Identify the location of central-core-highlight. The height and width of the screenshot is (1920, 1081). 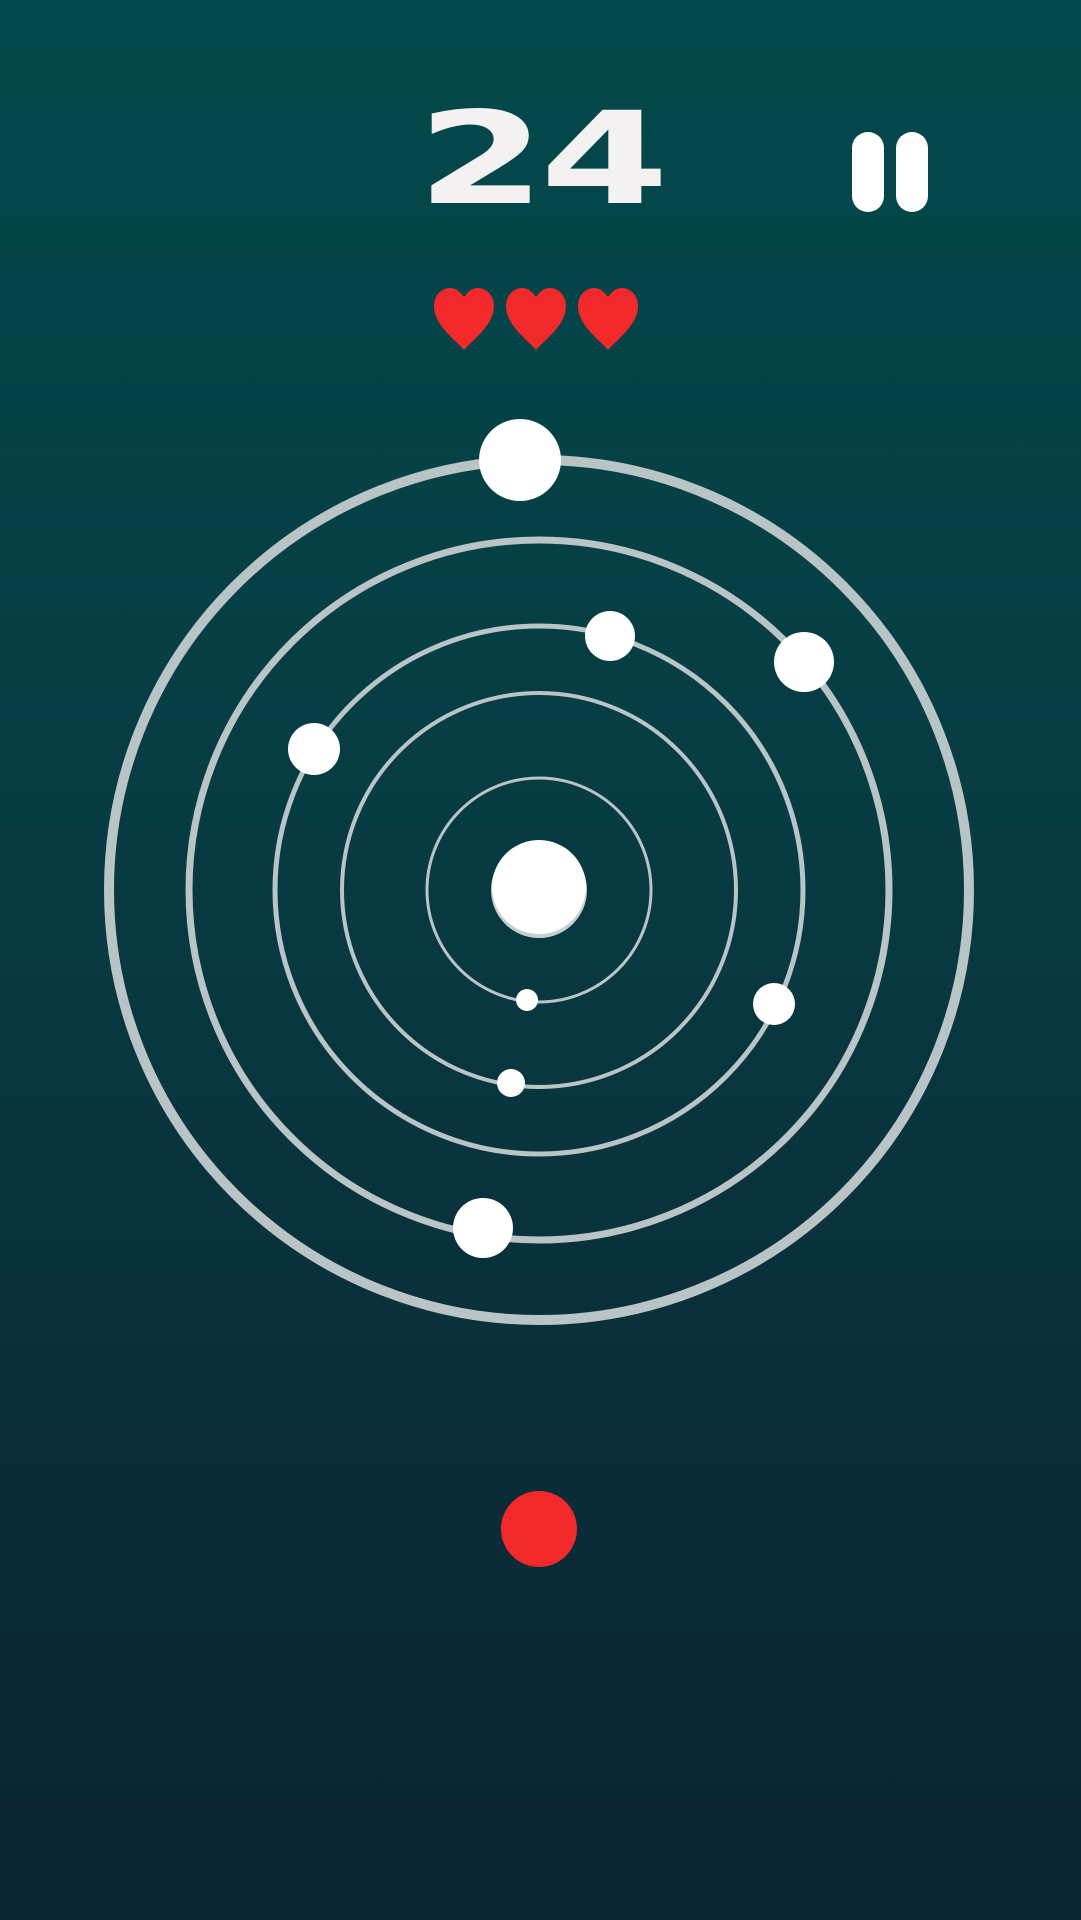
(539, 887).